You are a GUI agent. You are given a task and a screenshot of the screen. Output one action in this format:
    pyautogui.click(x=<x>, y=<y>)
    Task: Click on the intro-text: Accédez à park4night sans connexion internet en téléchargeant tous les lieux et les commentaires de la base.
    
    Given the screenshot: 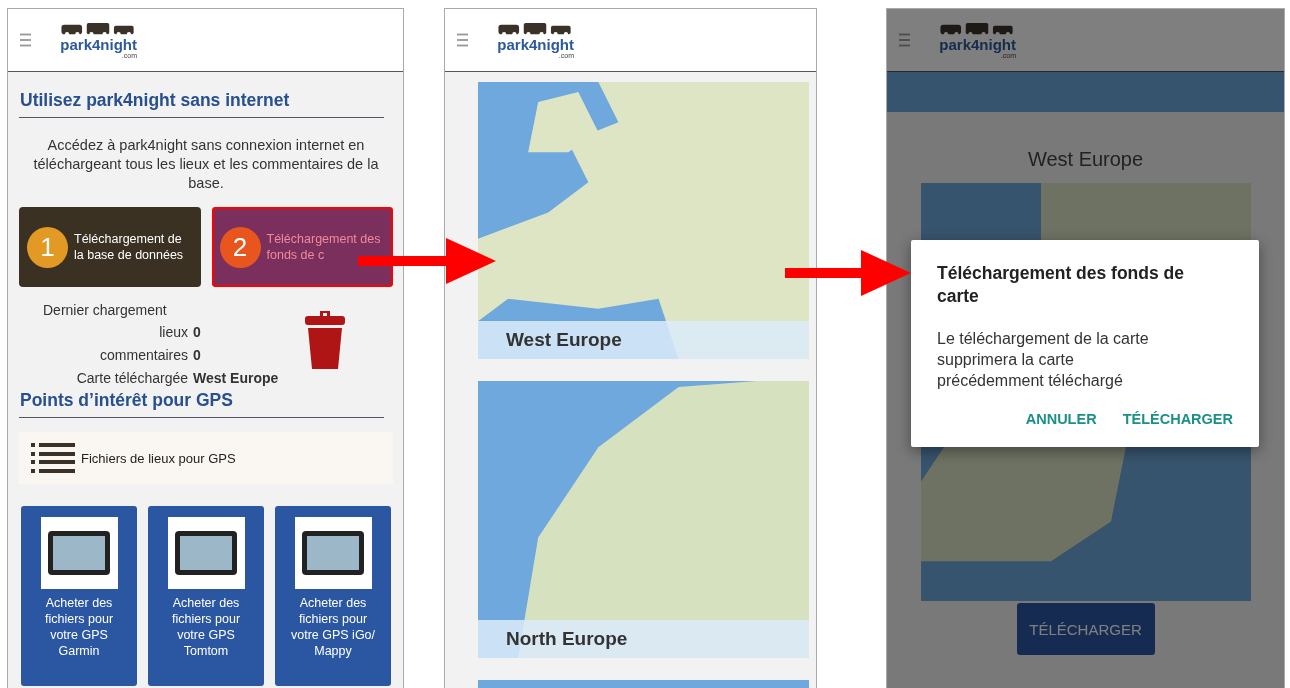 What is the action you would take?
    pyautogui.click(x=206, y=164)
    